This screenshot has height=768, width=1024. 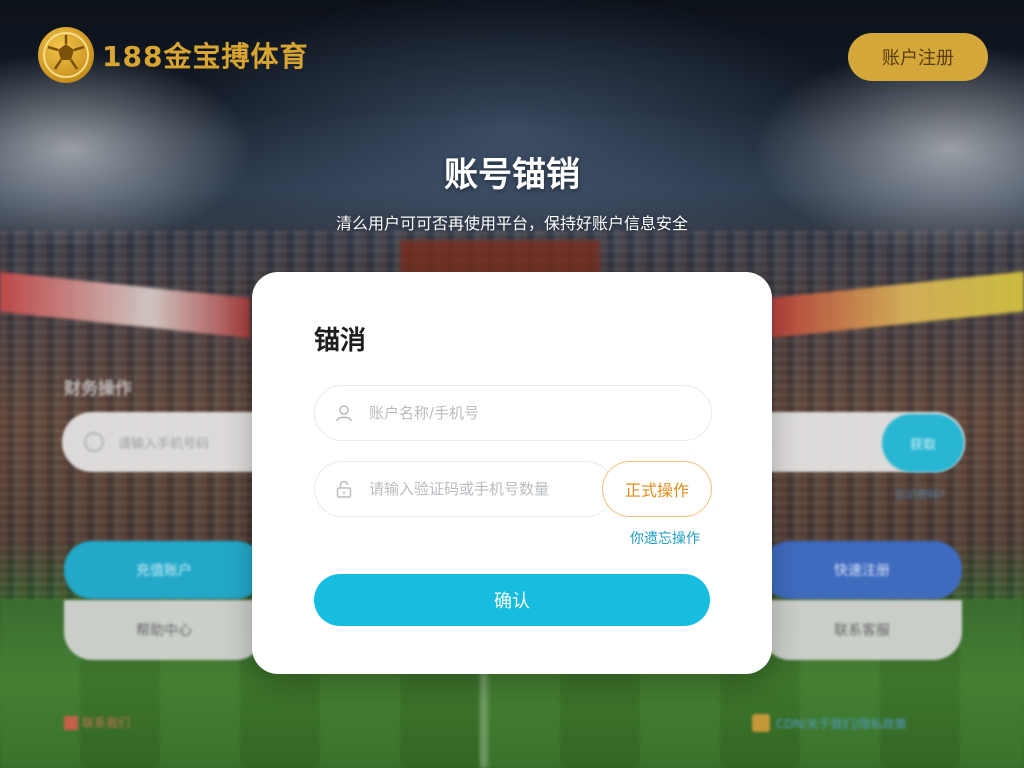 What do you see at coordinates (344, 489) in the screenshot?
I see `lock-icon` at bounding box center [344, 489].